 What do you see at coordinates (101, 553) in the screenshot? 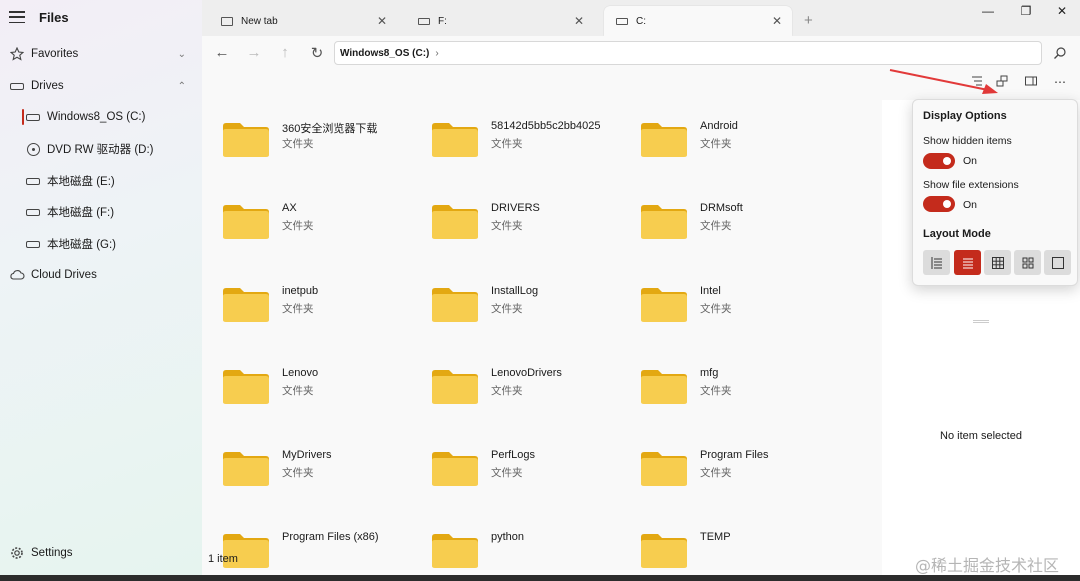
I see `sidebar-item-settings: Settings` at bounding box center [101, 553].